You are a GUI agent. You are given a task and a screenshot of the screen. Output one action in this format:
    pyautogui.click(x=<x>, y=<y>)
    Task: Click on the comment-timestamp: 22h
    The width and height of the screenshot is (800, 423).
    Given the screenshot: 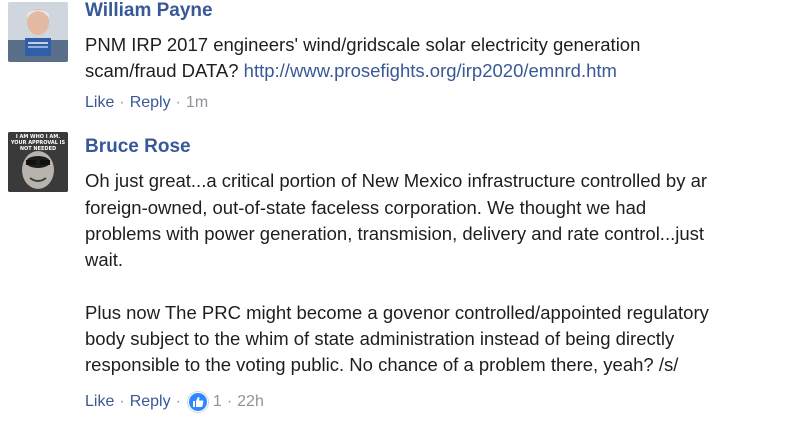 What is the action you would take?
    pyautogui.click(x=250, y=402)
    